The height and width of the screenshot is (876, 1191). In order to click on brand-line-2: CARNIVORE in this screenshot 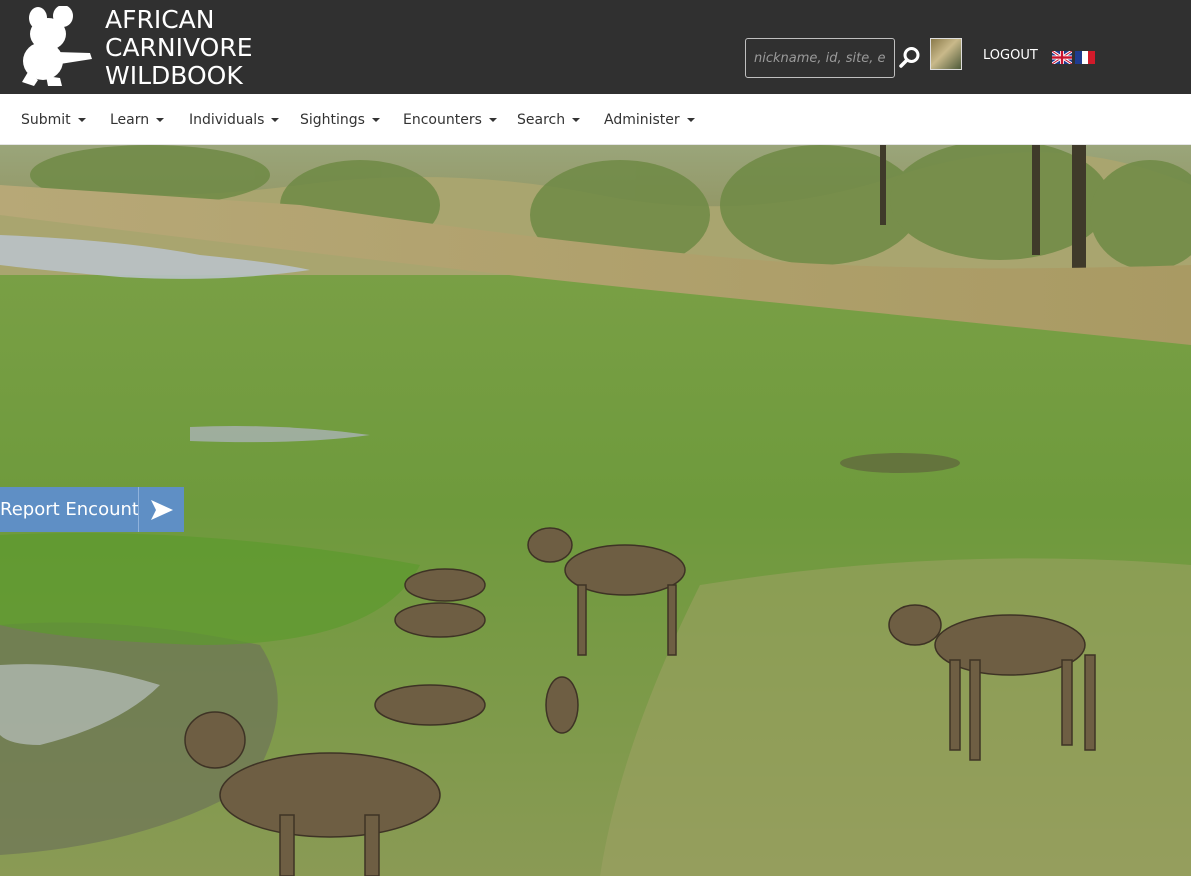, I will do `click(179, 47)`.